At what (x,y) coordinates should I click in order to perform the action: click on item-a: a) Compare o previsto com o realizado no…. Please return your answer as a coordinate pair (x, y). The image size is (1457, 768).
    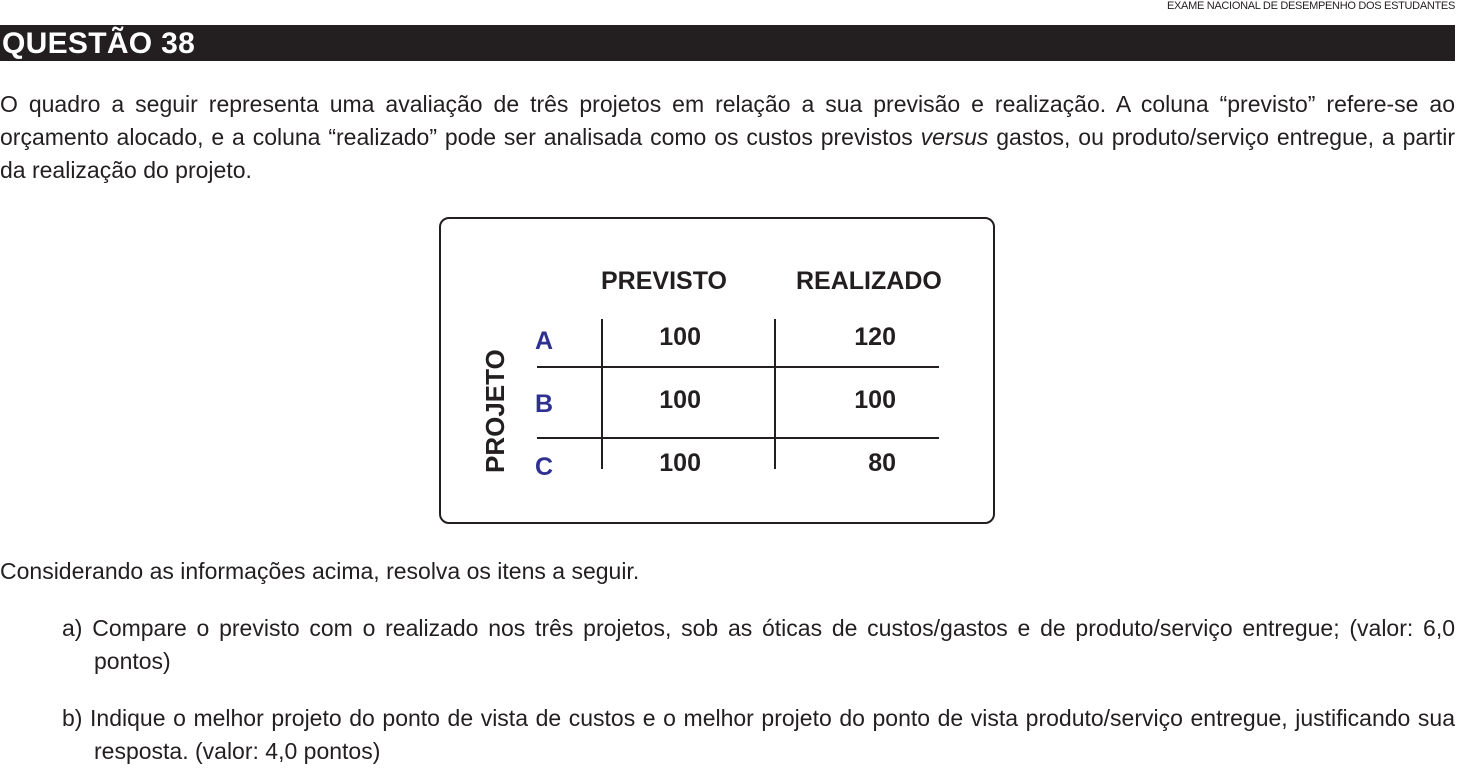
    Looking at the image, I should click on (758, 644).